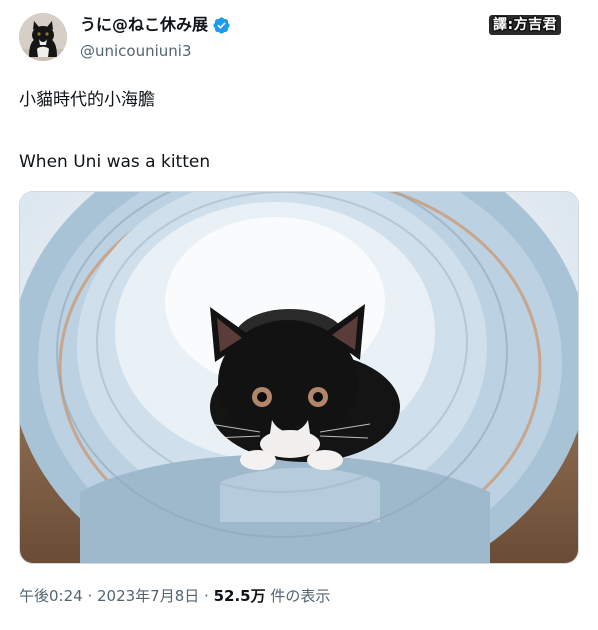 The image size is (598, 630). I want to click on tweet-time: 午後0:24, so click(51, 596).